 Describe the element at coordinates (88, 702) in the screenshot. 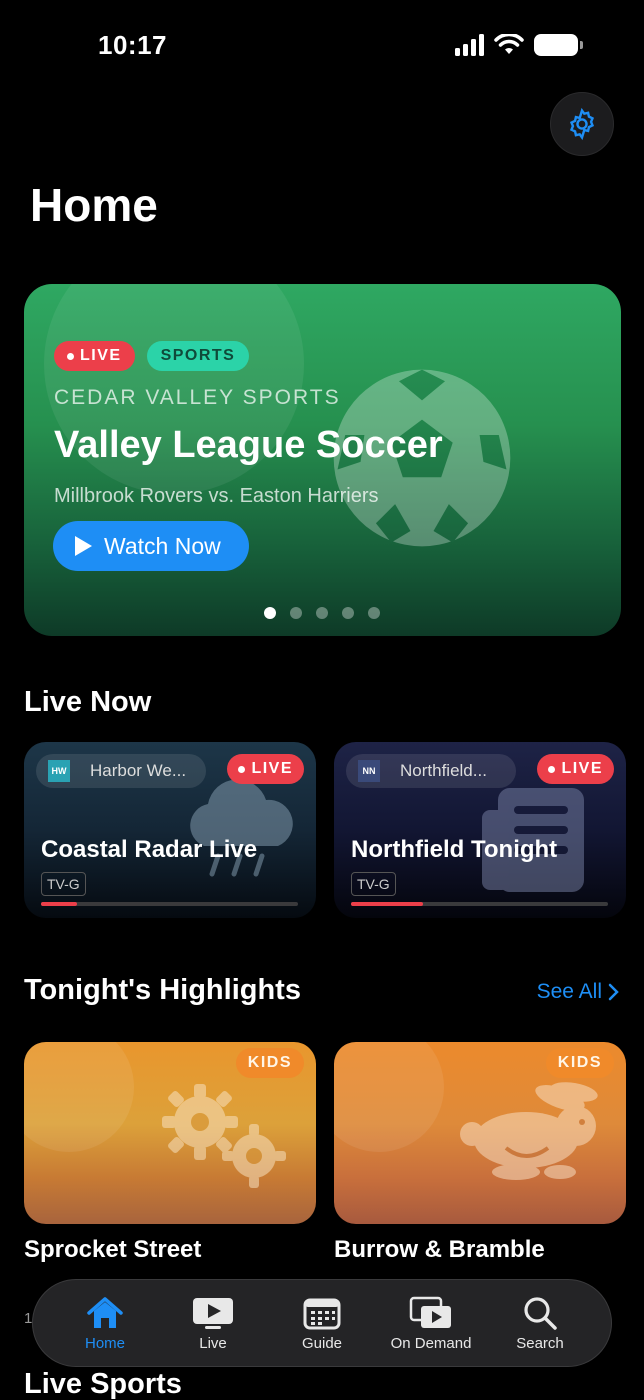

I see `live-now-heading: Live Now` at that location.